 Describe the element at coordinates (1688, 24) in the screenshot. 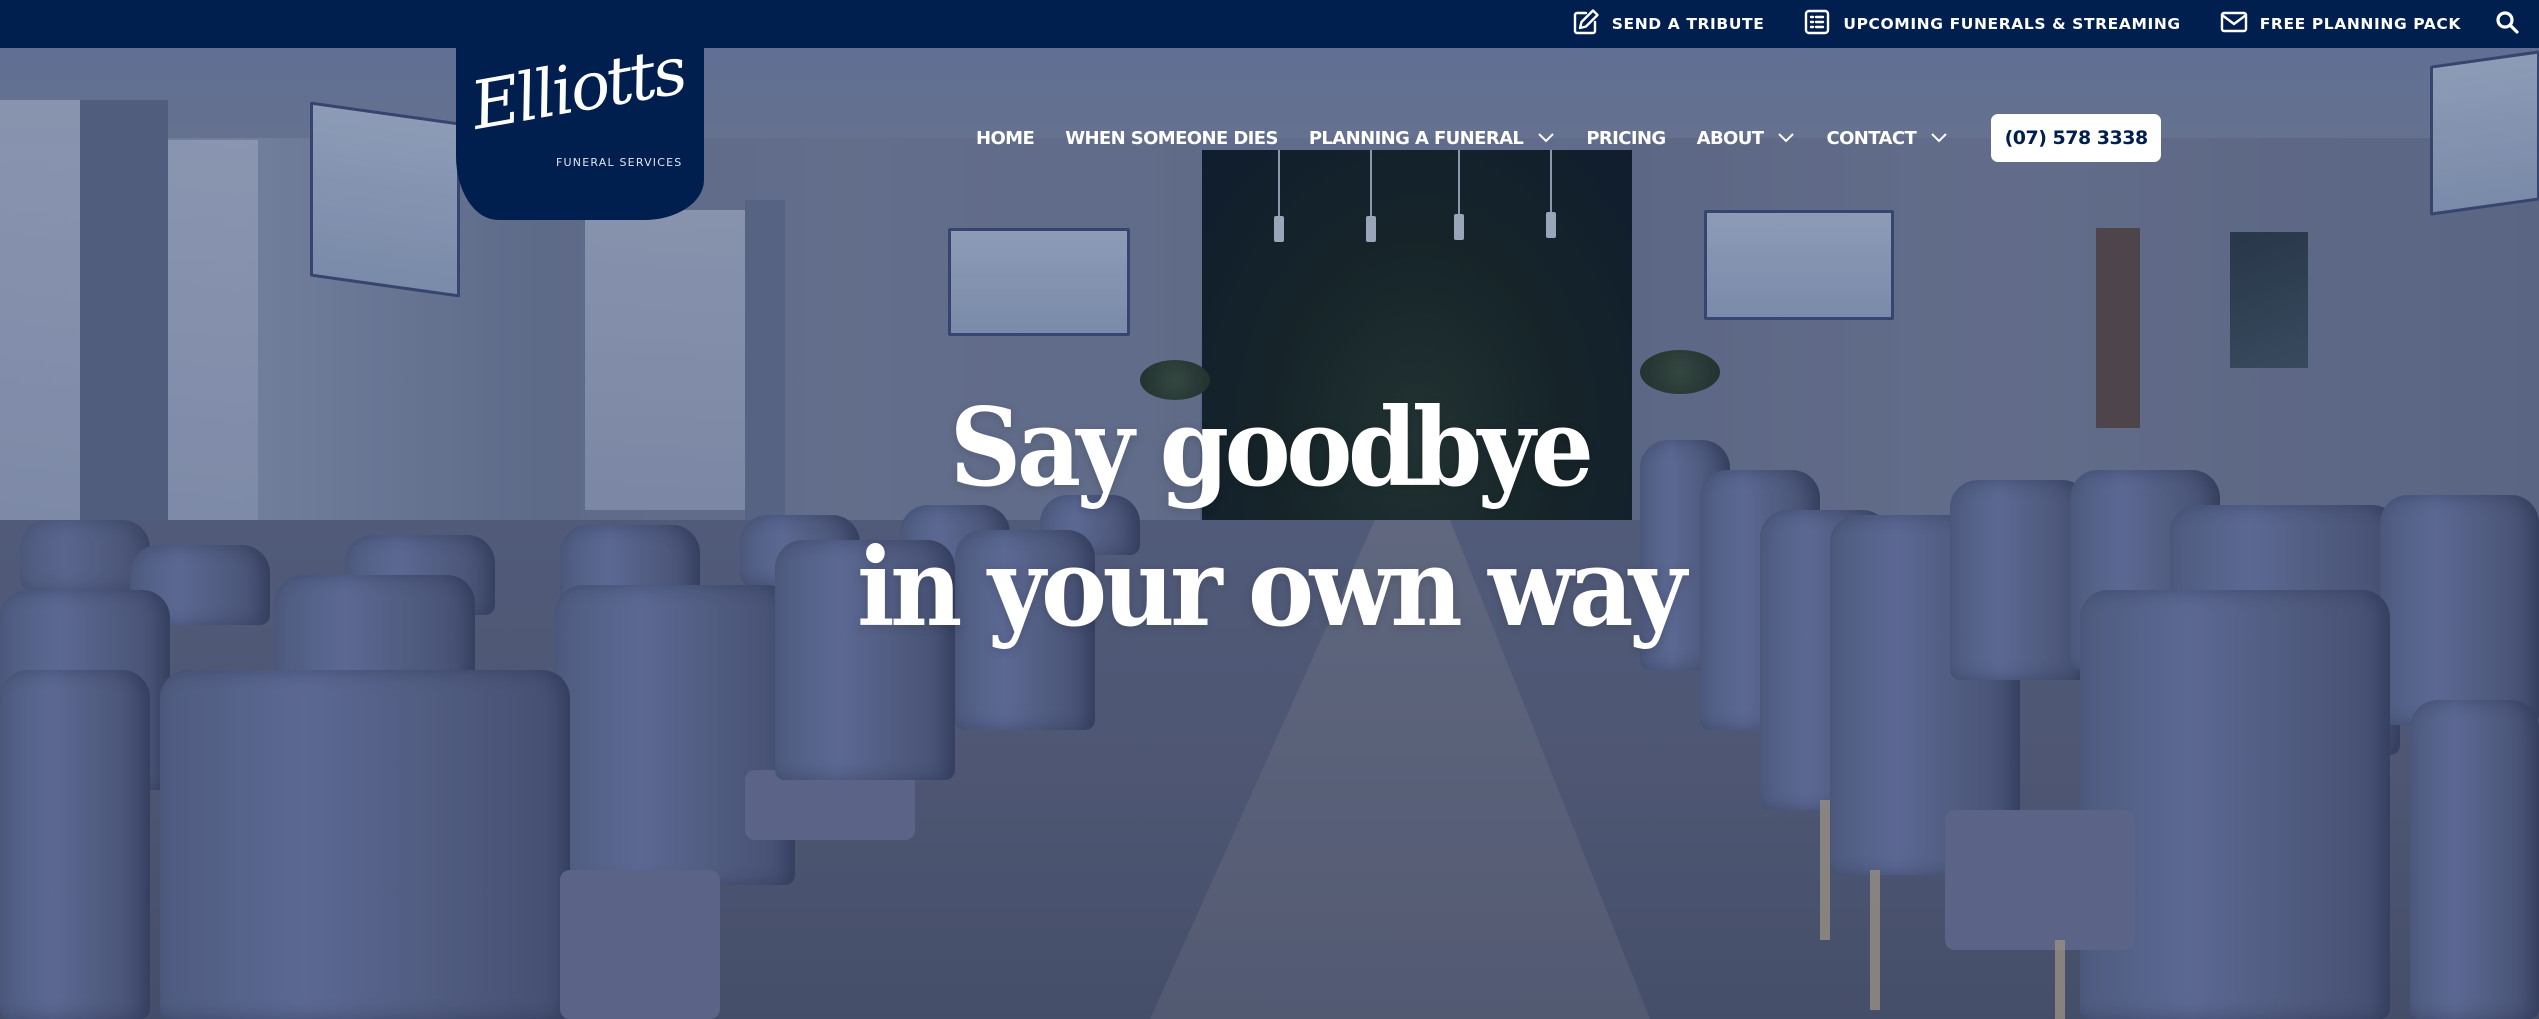

I see `send-tribute-label: SEND A TRIBUTE` at that location.